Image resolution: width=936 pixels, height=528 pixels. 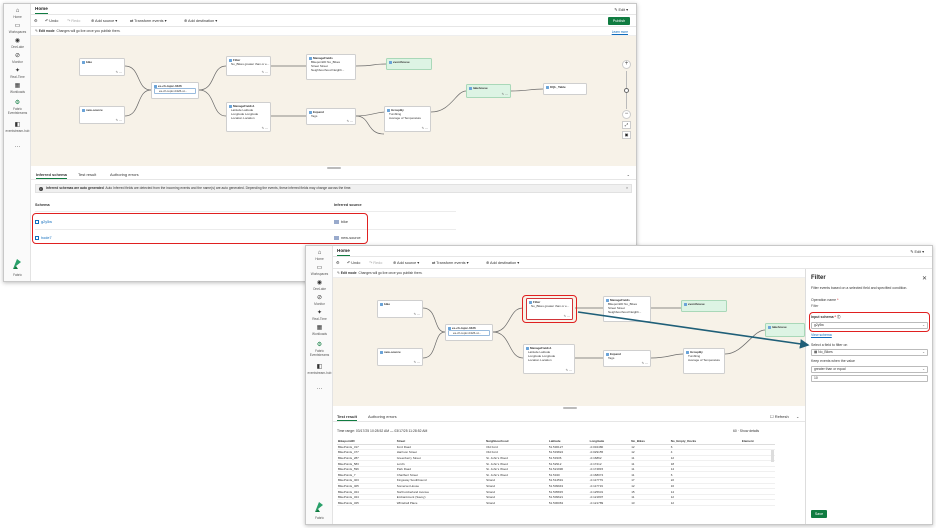 What do you see at coordinates (785, 330) in the screenshot?
I see `destination-node-lakehouse: lakehouse` at bounding box center [785, 330].